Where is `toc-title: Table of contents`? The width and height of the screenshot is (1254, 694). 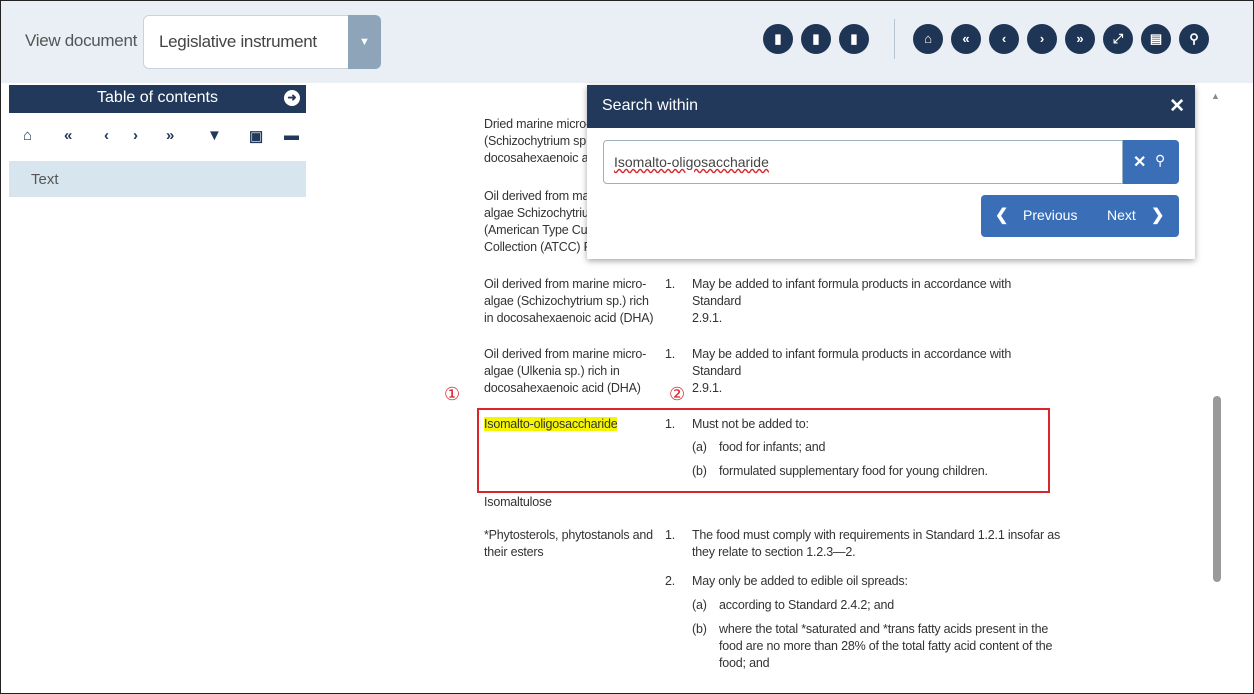 toc-title: Table of contents is located at coordinates (157, 97).